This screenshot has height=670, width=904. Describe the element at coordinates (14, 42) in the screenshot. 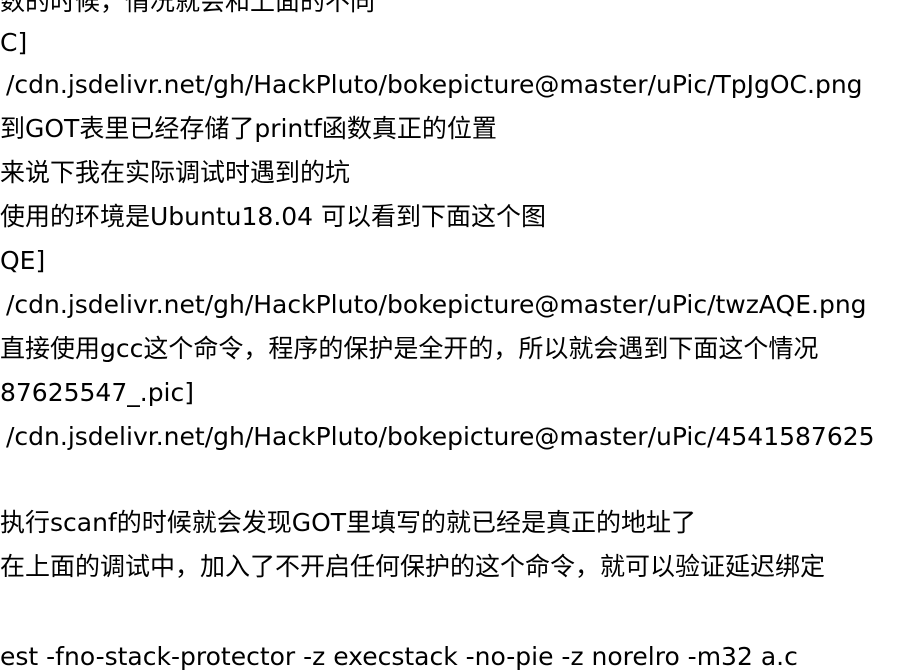

I see `text-line: C]` at that location.